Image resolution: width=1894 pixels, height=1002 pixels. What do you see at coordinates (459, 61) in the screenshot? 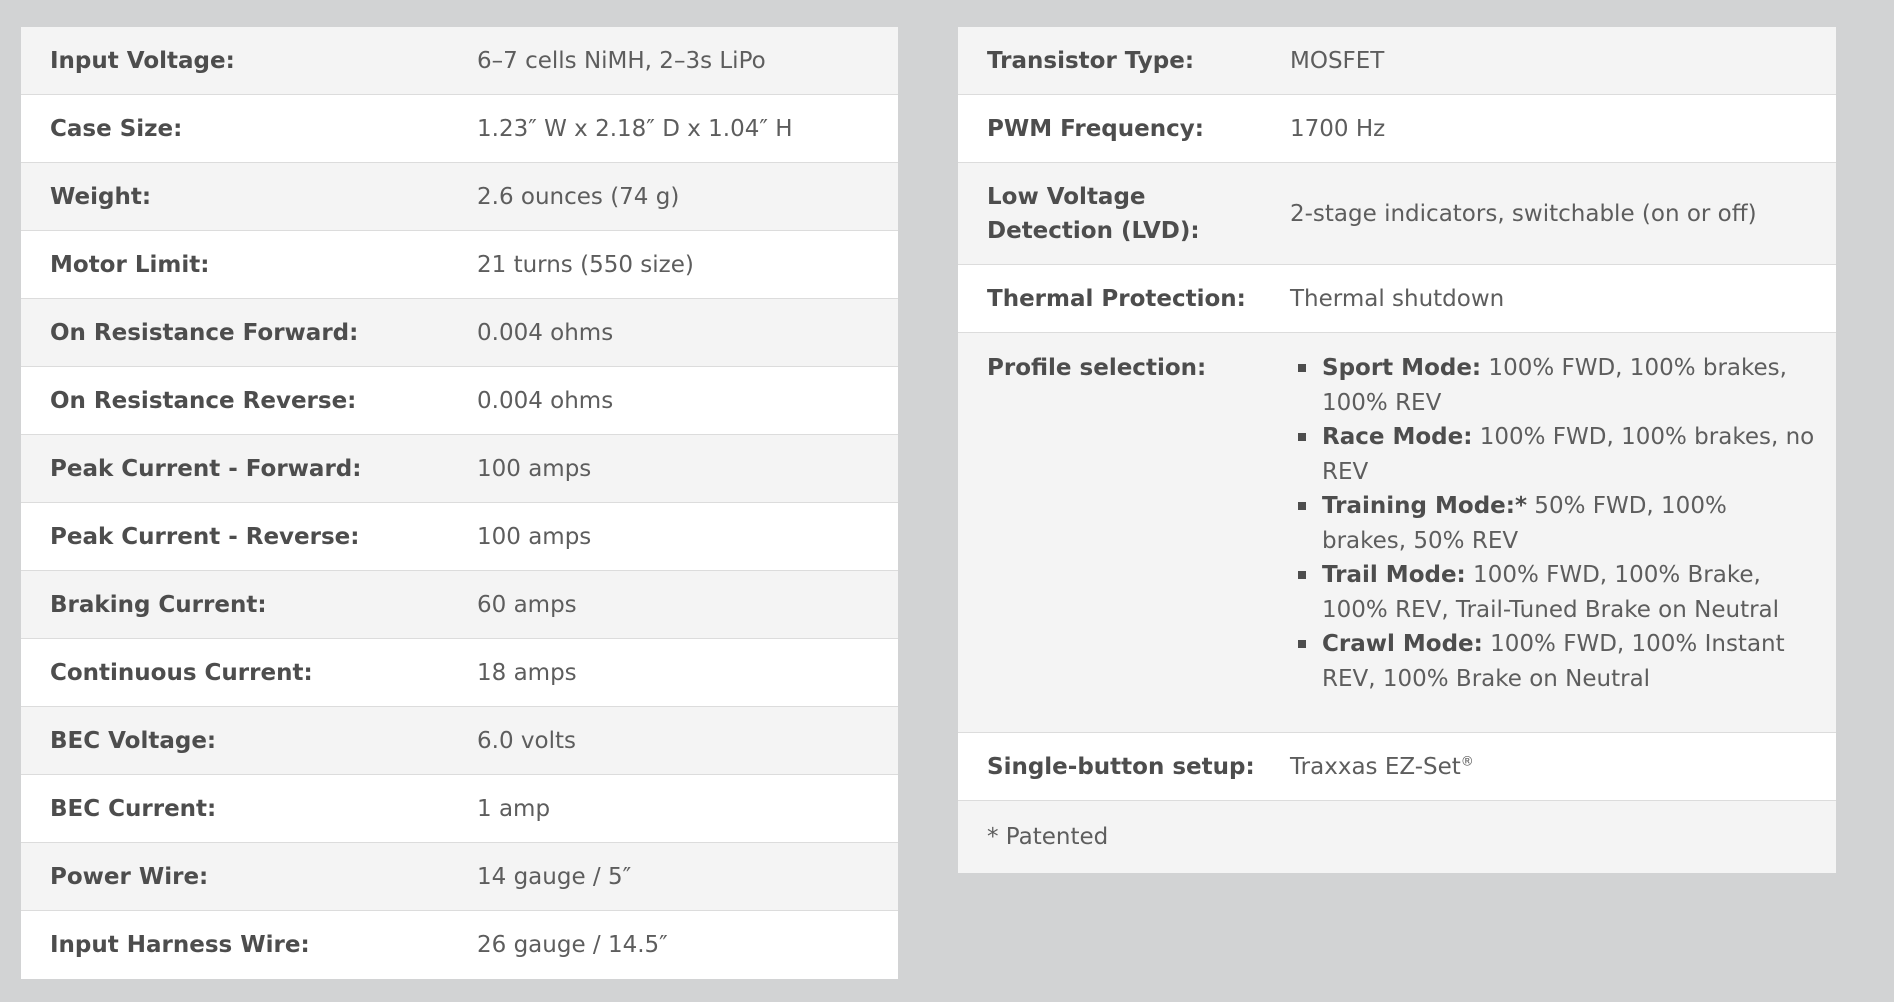
I see `spec-row-input-voltage: Input Voltage: 6–7 cells NiMH, 2–3s LiPo` at bounding box center [459, 61].